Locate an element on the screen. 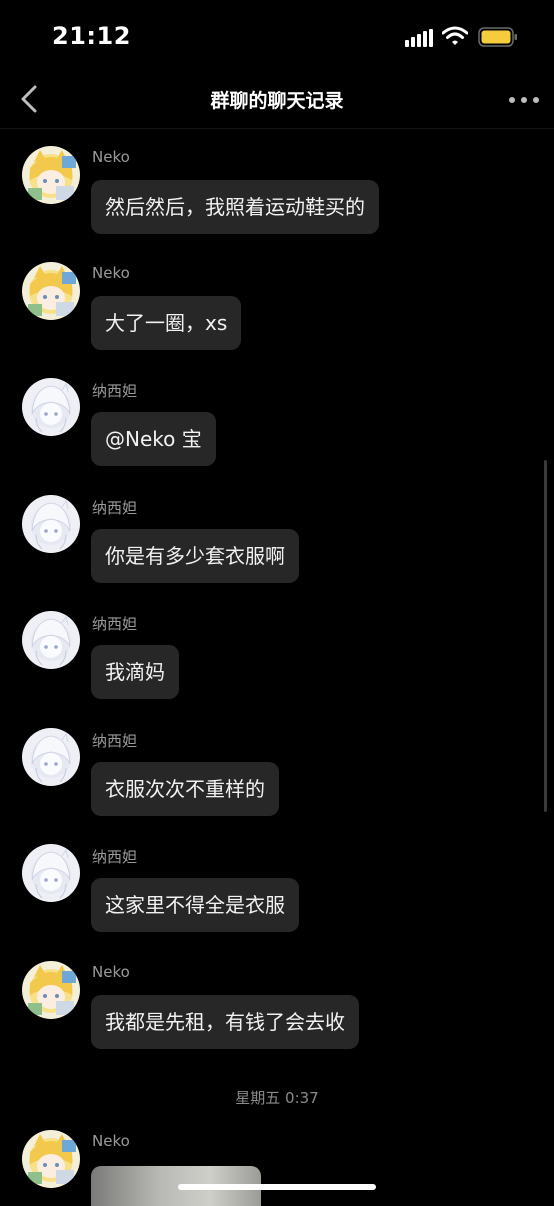 The image size is (554, 1206). message-bubble: @Neko 宝 is located at coordinates (153, 439).